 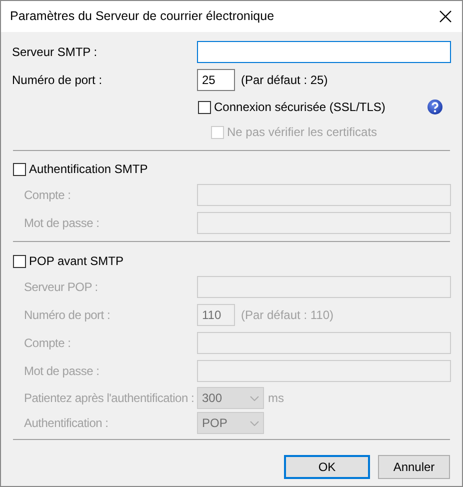 I want to click on close-icon, so click(x=445, y=16).